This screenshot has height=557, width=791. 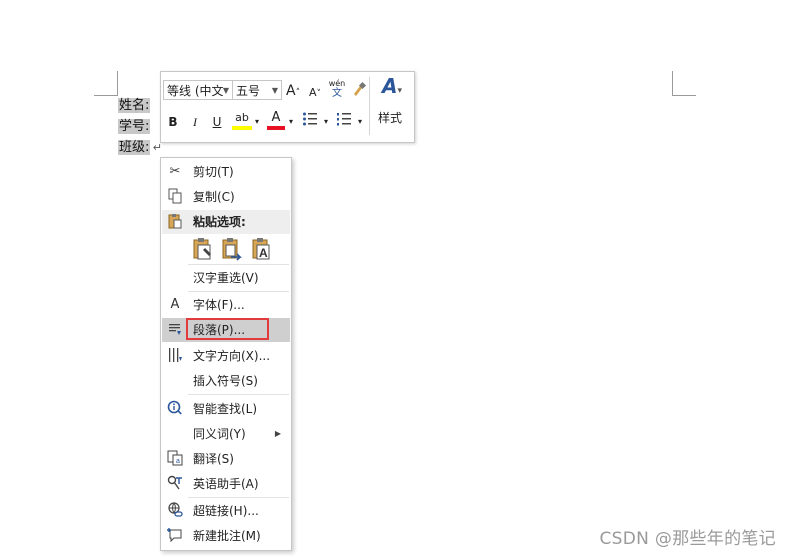 I want to click on menu-item-label: 新建批注(M), so click(x=227, y=536).